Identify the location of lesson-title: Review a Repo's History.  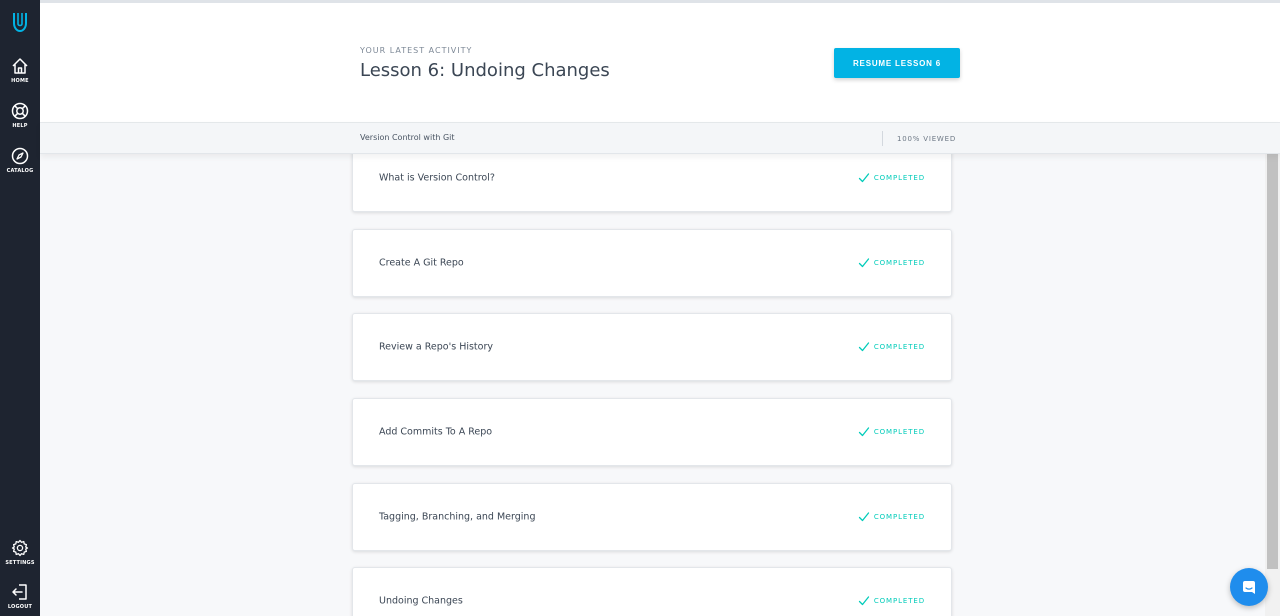
(436, 347).